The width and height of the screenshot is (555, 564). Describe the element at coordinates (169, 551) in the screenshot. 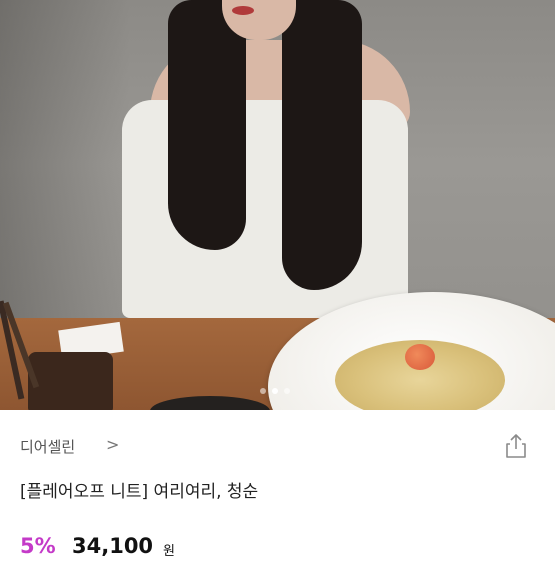

I see `currency-unit: 원` at that location.